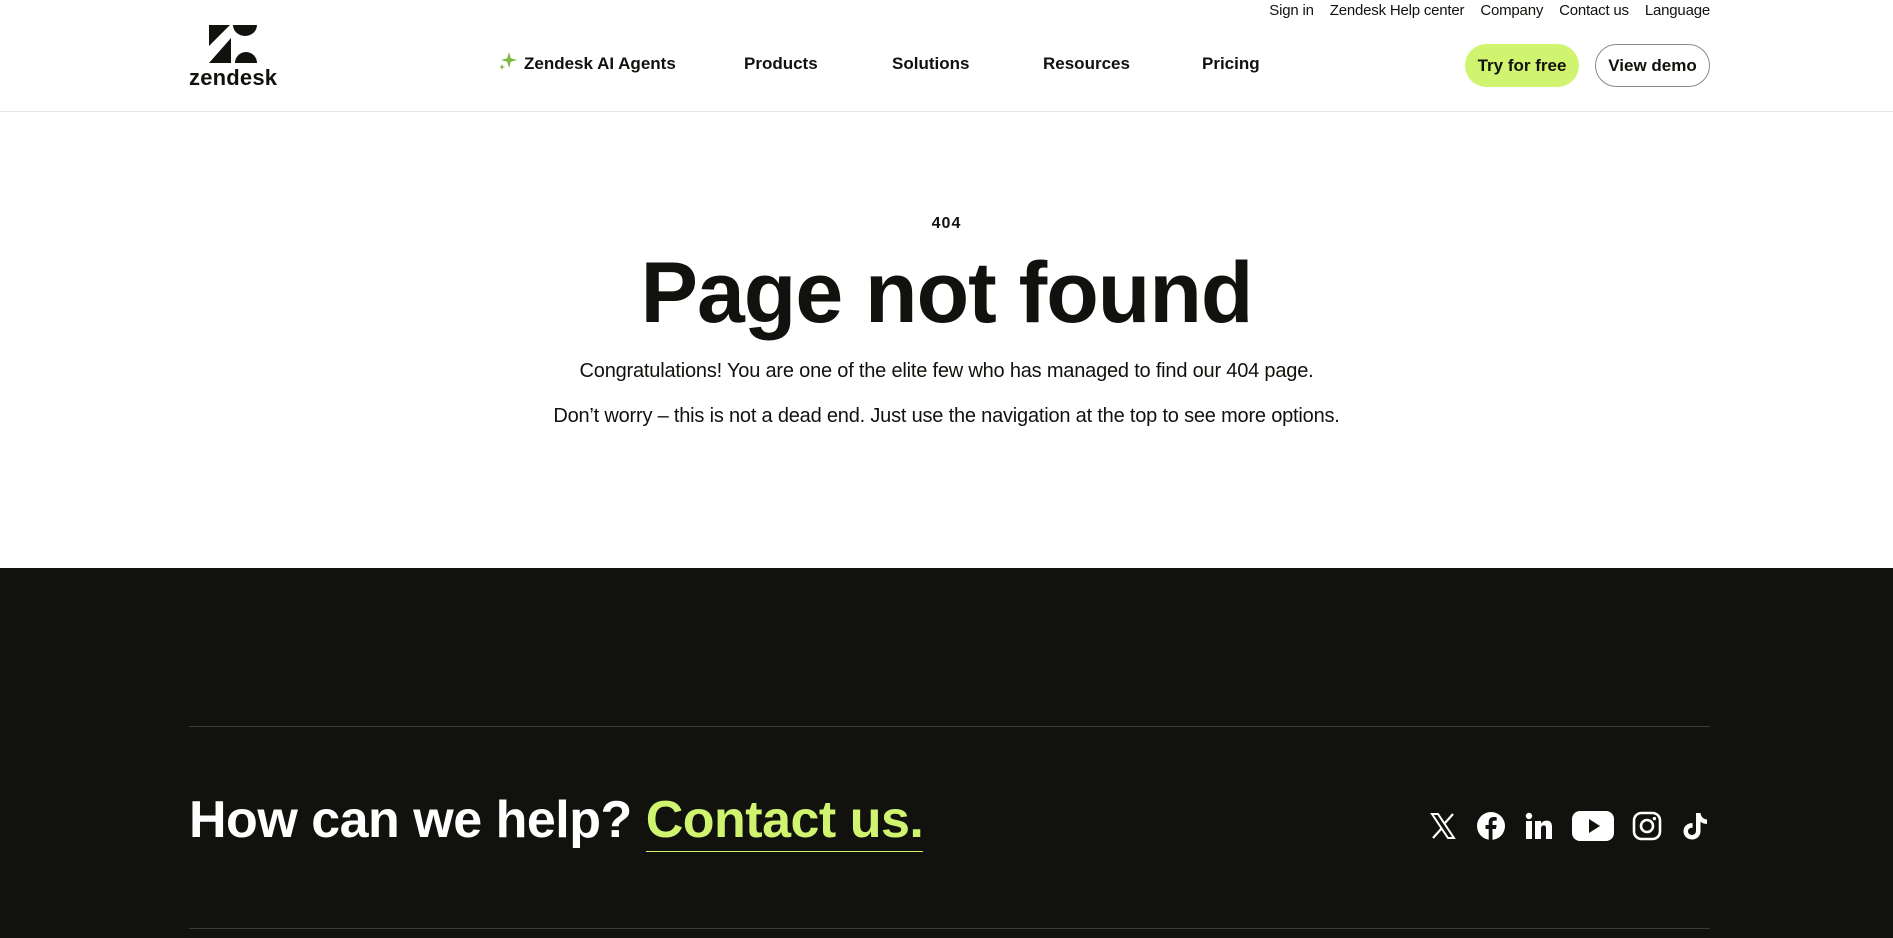 Image resolution: width=1893 pixels, height=938 pixels. Describe the element at coordinates (1231, 64) in the screenshot. I see `nav-pricing: Pricing` at that location.